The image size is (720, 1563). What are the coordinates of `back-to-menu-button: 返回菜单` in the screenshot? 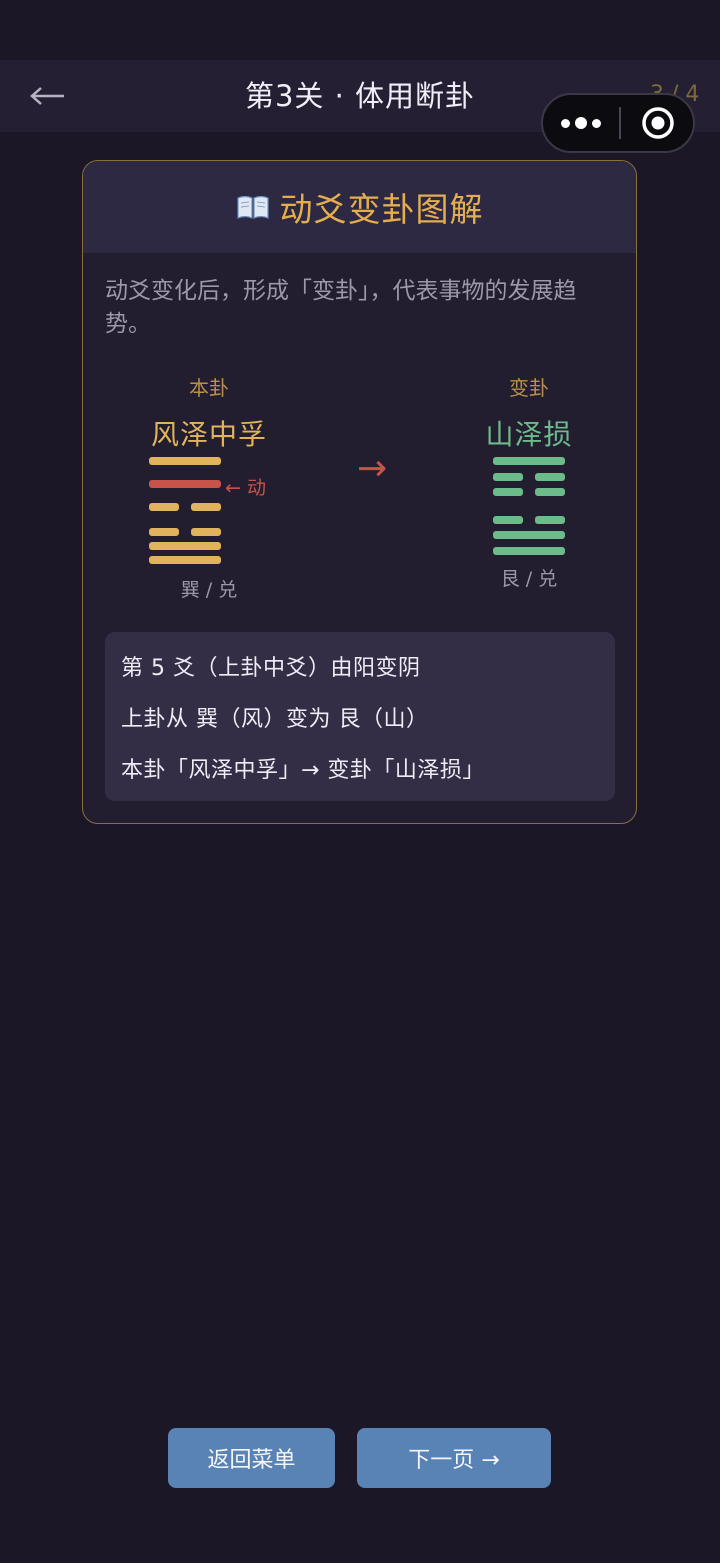 It's located at (251, 1458).